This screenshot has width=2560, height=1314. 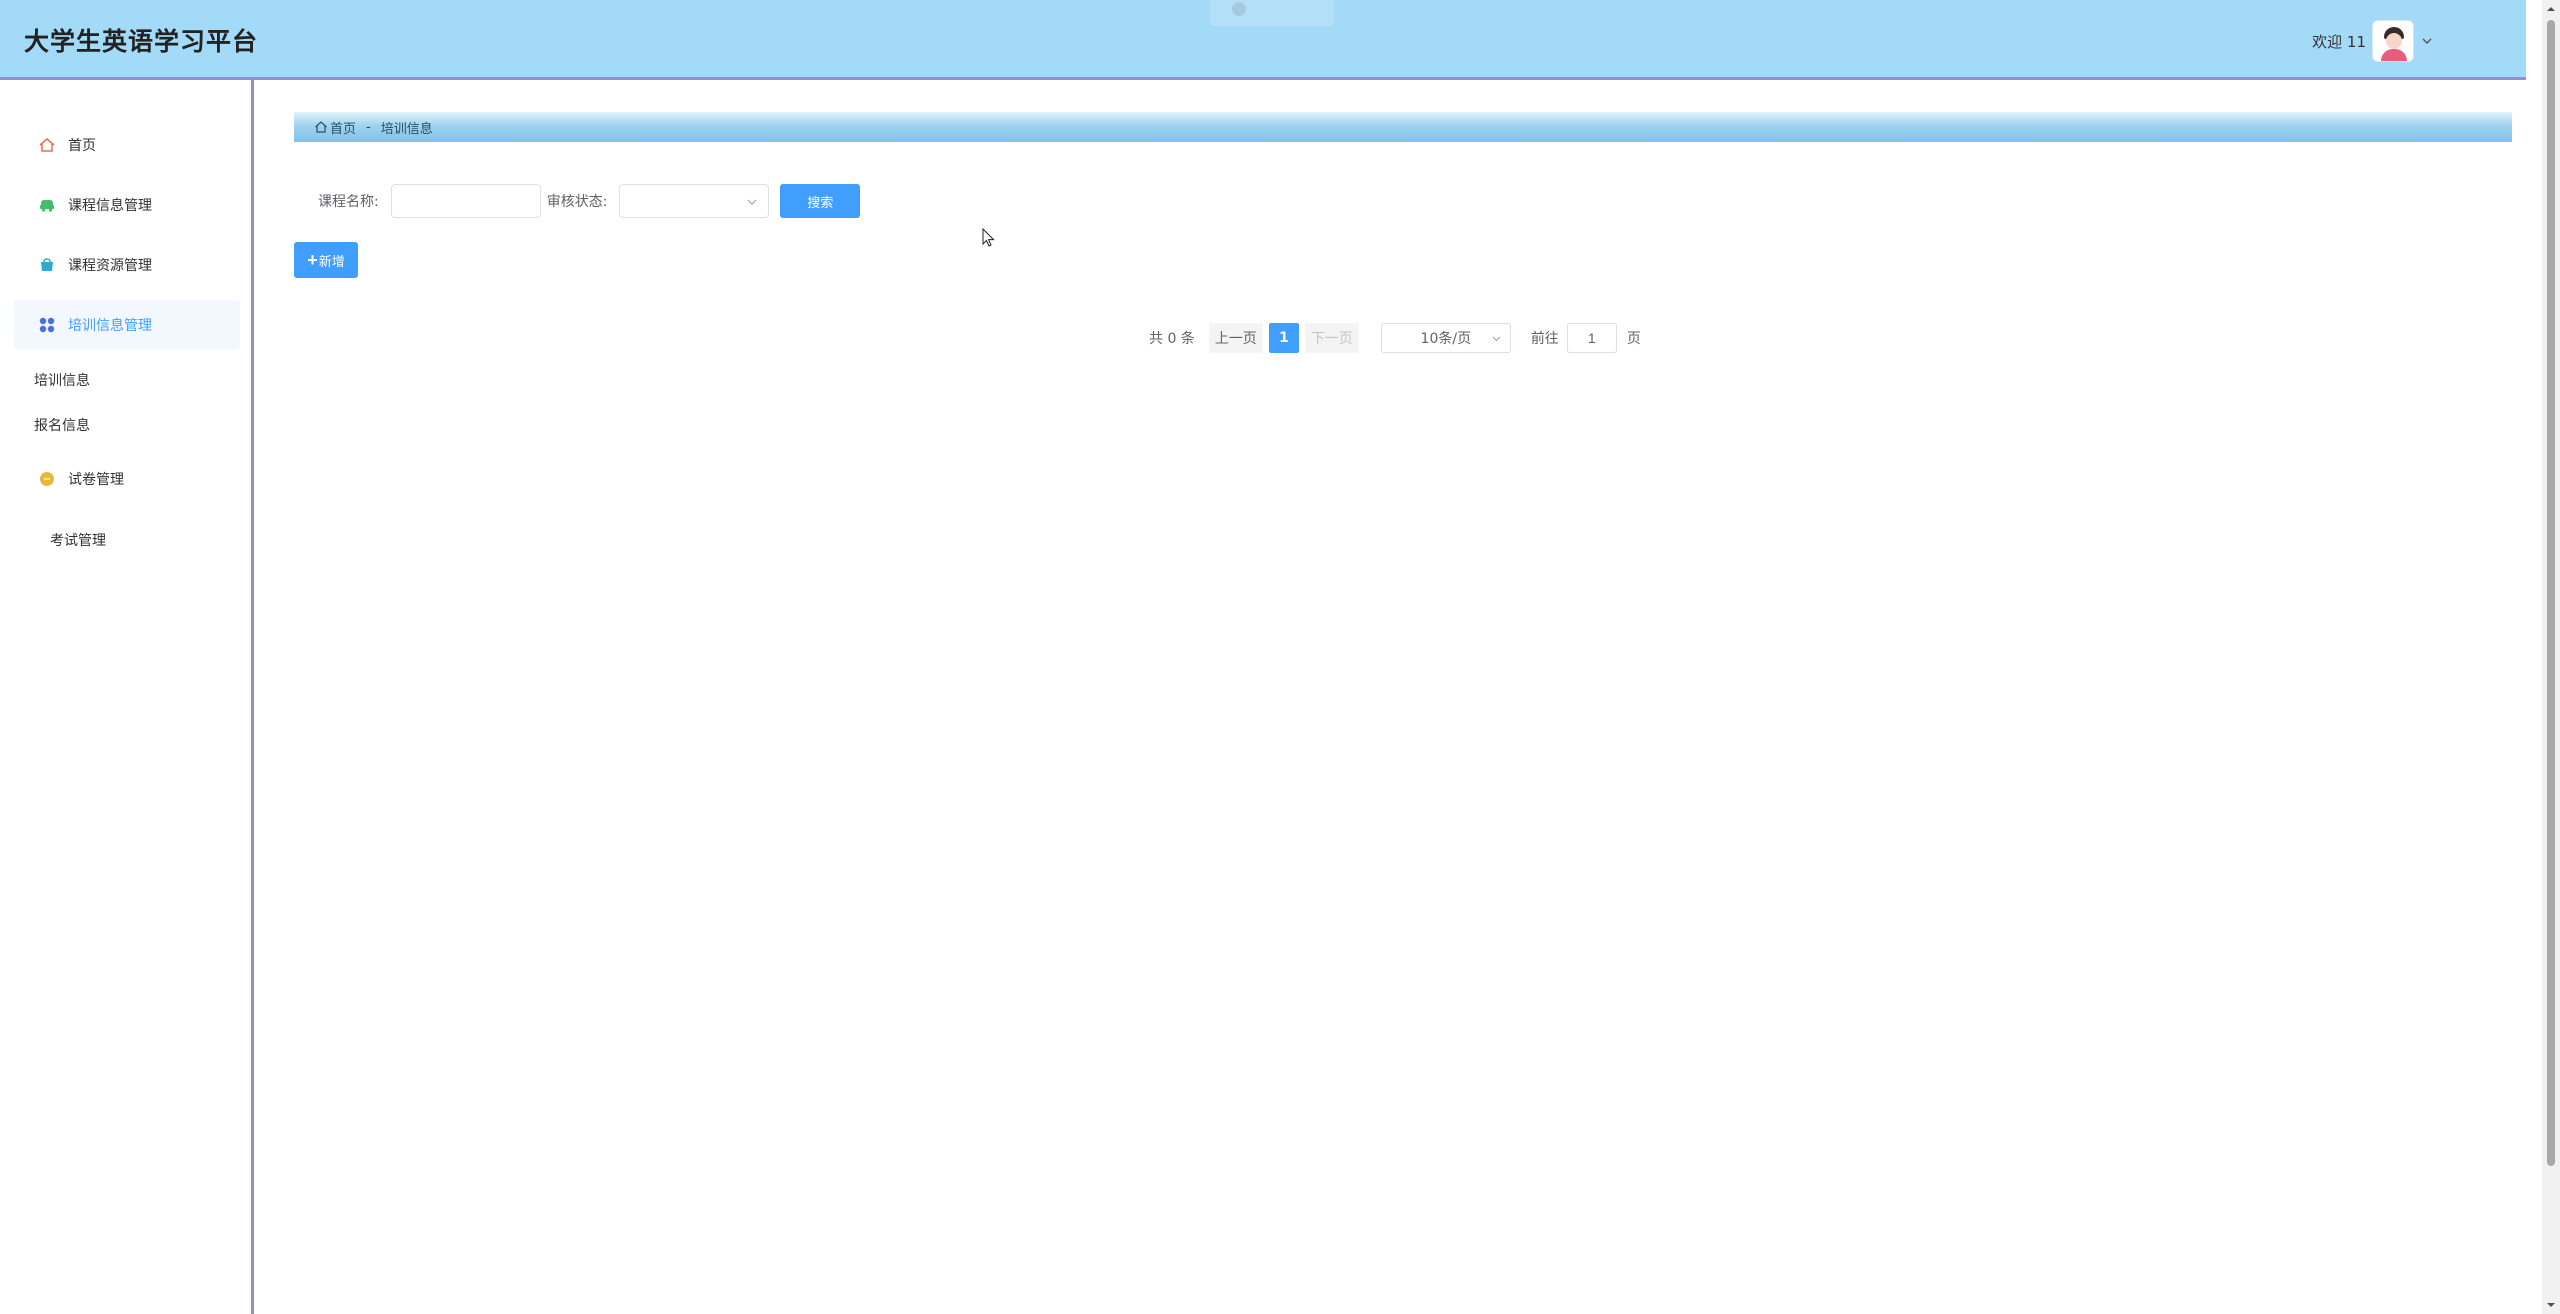 What do you see at coordinates (1272, 13) in the screenshot?
I see `toast-ghost` at bounding box center [1272, 13].